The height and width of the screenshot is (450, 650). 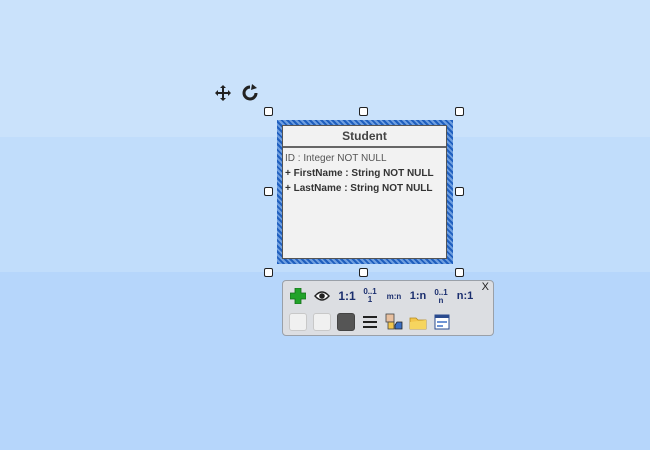 I want to click on entity-toolbar: X 1:1 0..1 1 m:n 1:n 0..1 n n:1, so click(x=388, y=308).